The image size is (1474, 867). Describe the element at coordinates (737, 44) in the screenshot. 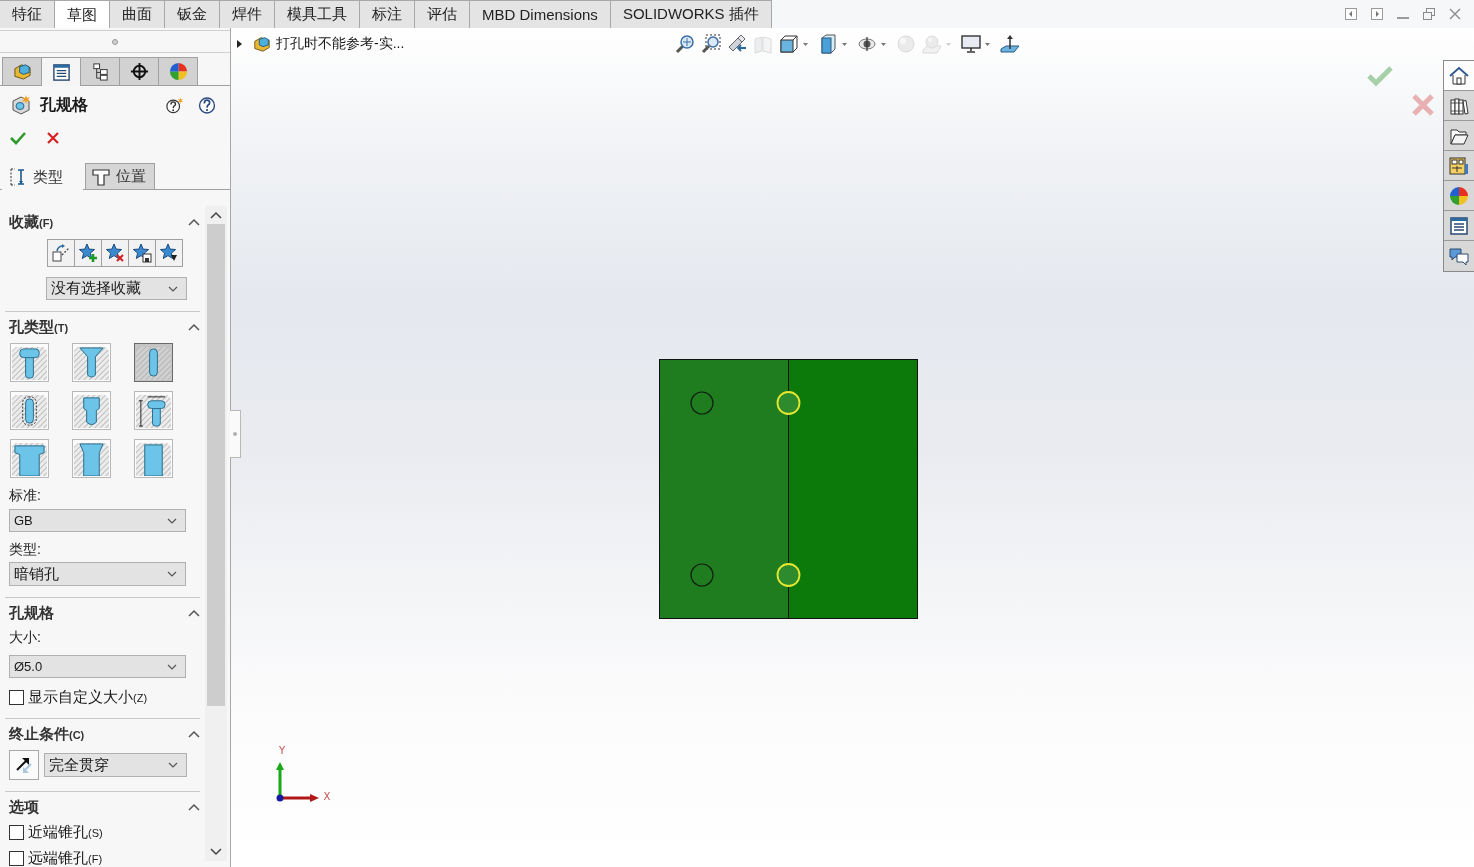

I see `tube-arrow-icon` at that location.